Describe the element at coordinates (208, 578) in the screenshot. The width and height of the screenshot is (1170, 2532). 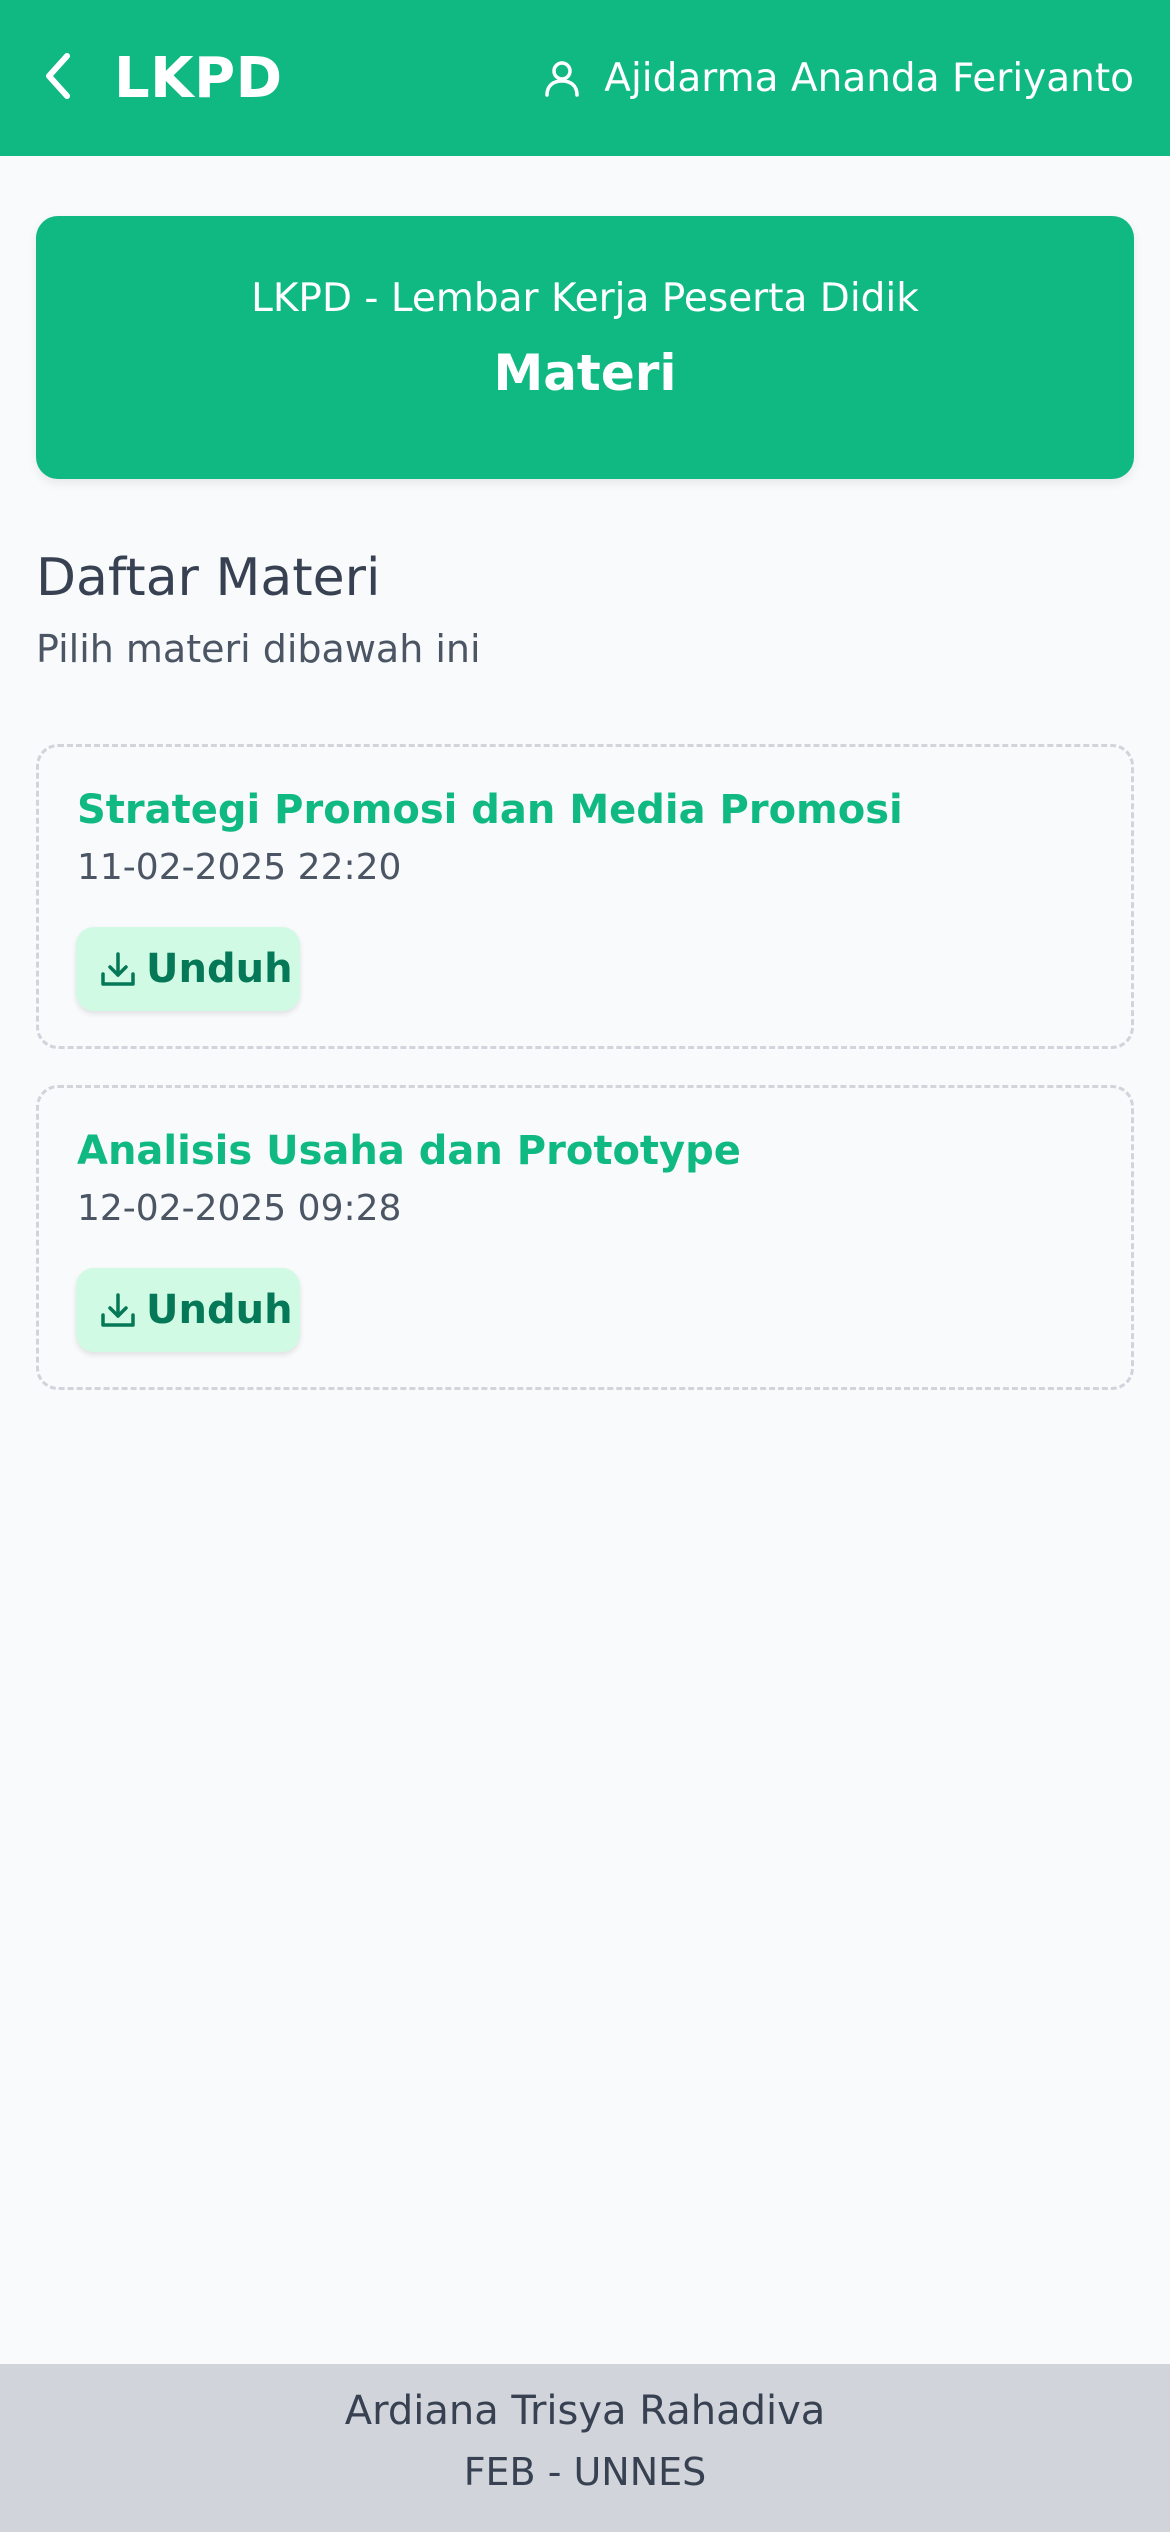
I see `section-title: Daftar Materi` at that location.